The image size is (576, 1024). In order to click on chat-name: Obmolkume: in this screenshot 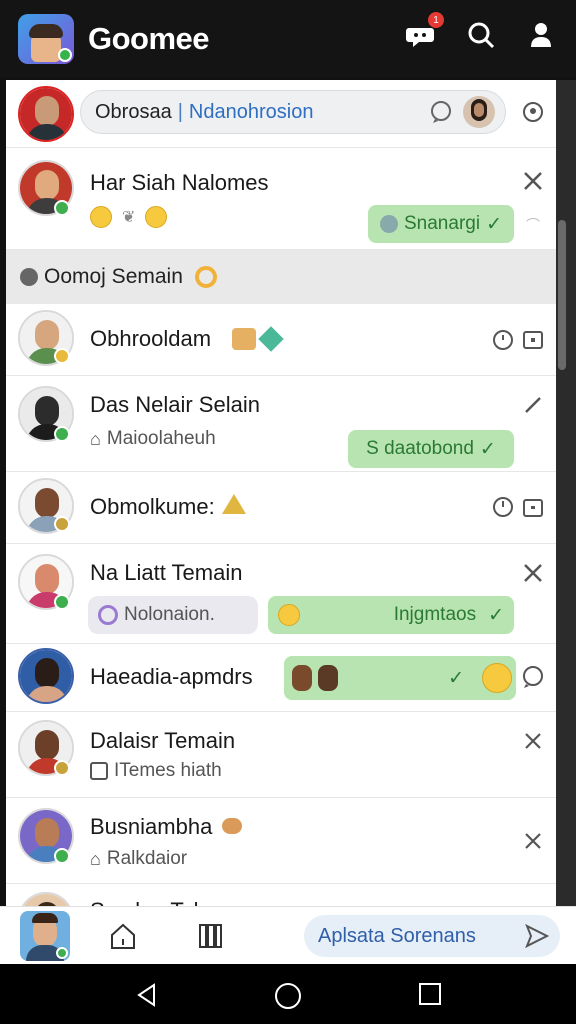, I will do `click(152, 506)`.